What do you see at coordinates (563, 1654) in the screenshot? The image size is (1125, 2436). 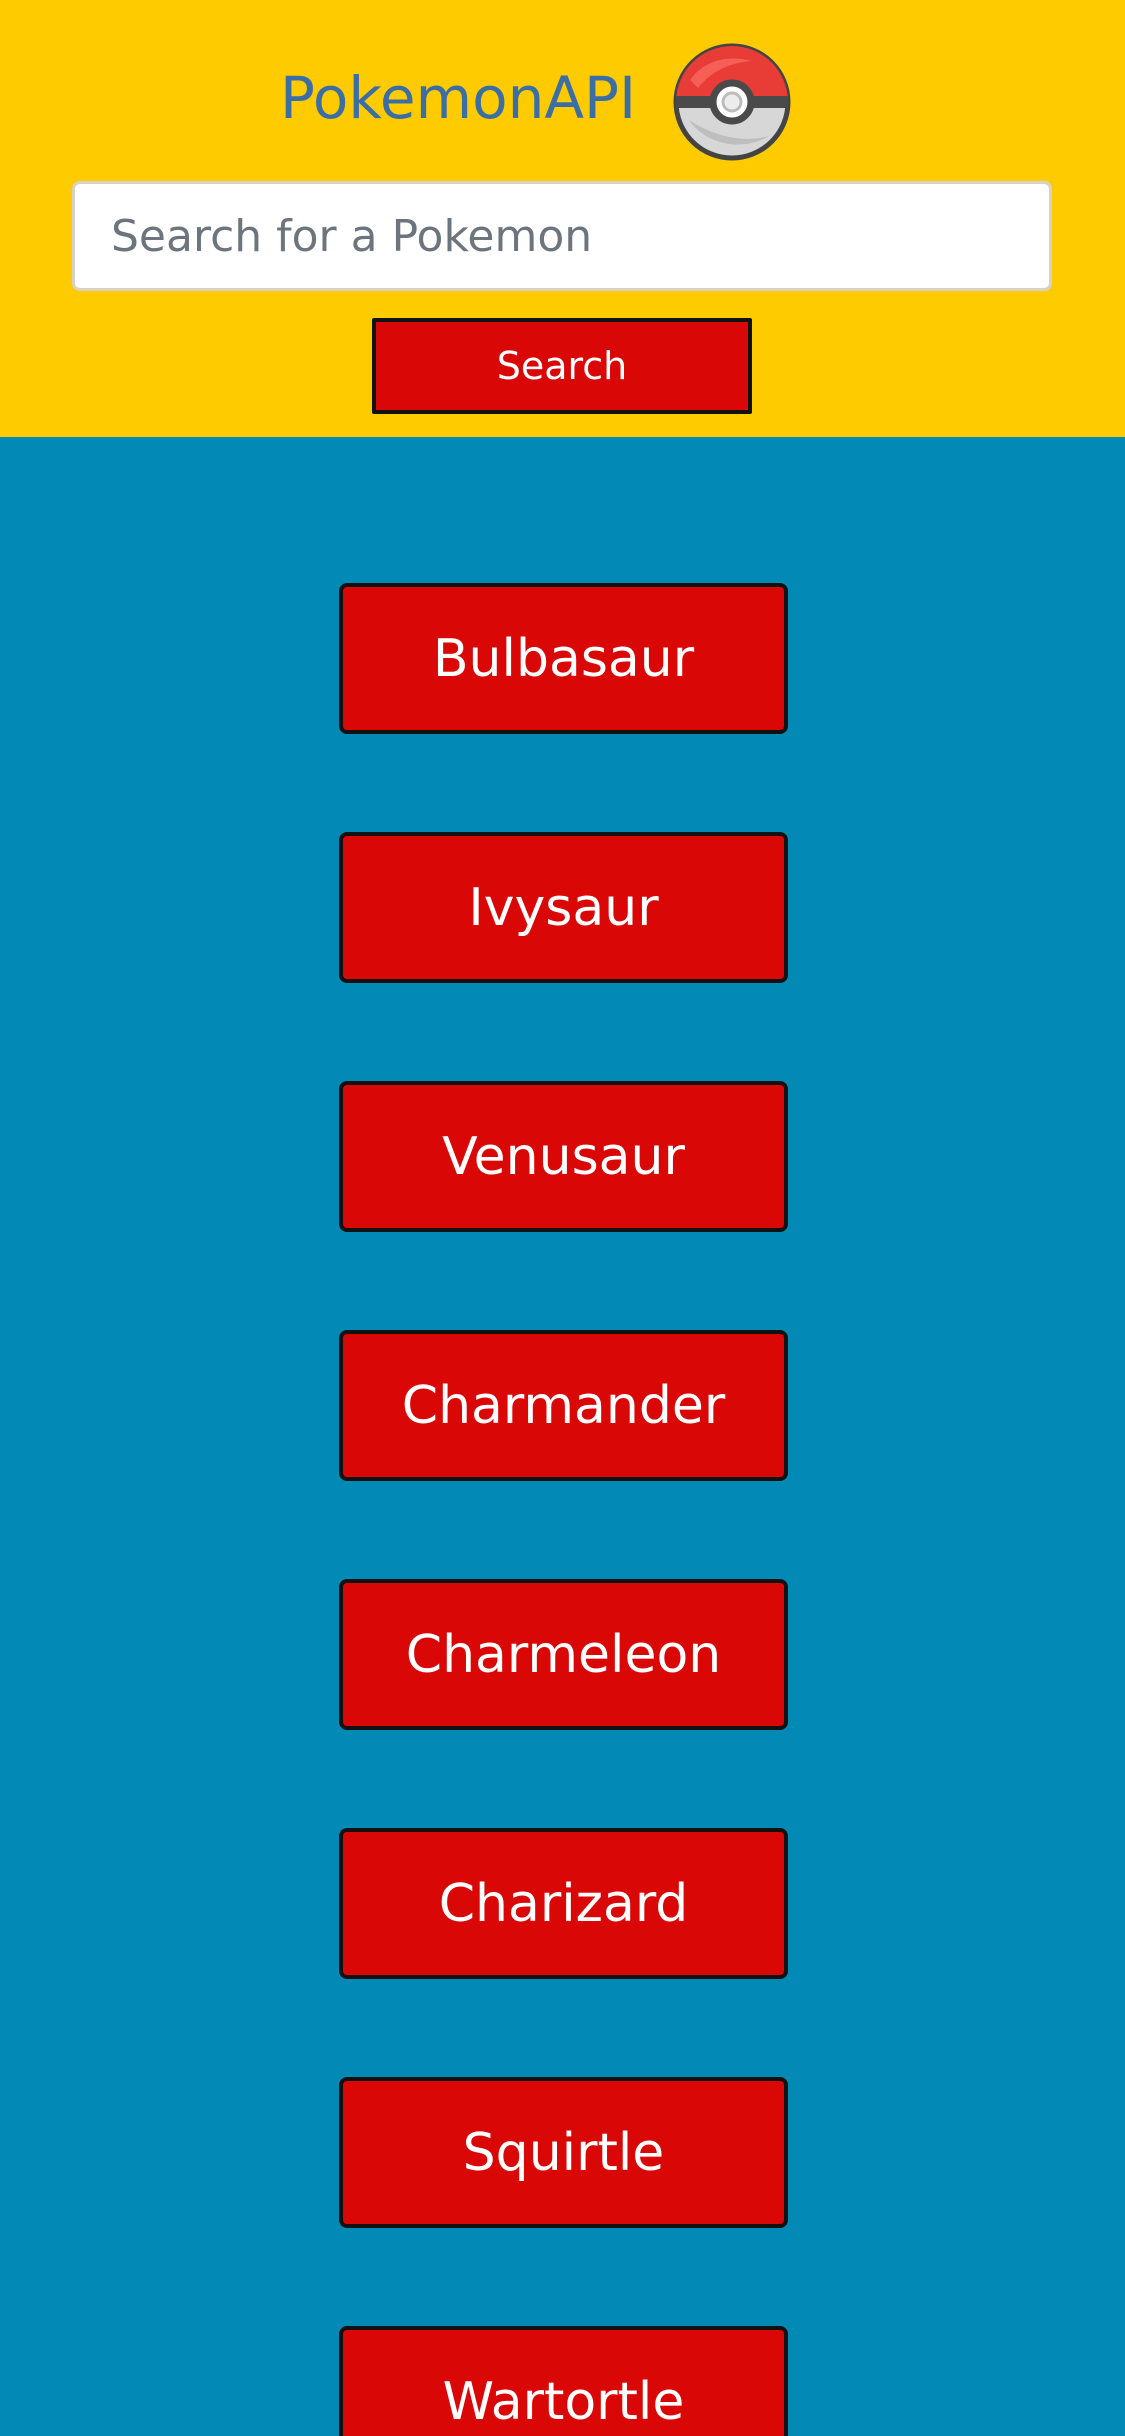 I see `pokemon-button-charmeleon: Charmeleon` at bounding box center [563, 1654].